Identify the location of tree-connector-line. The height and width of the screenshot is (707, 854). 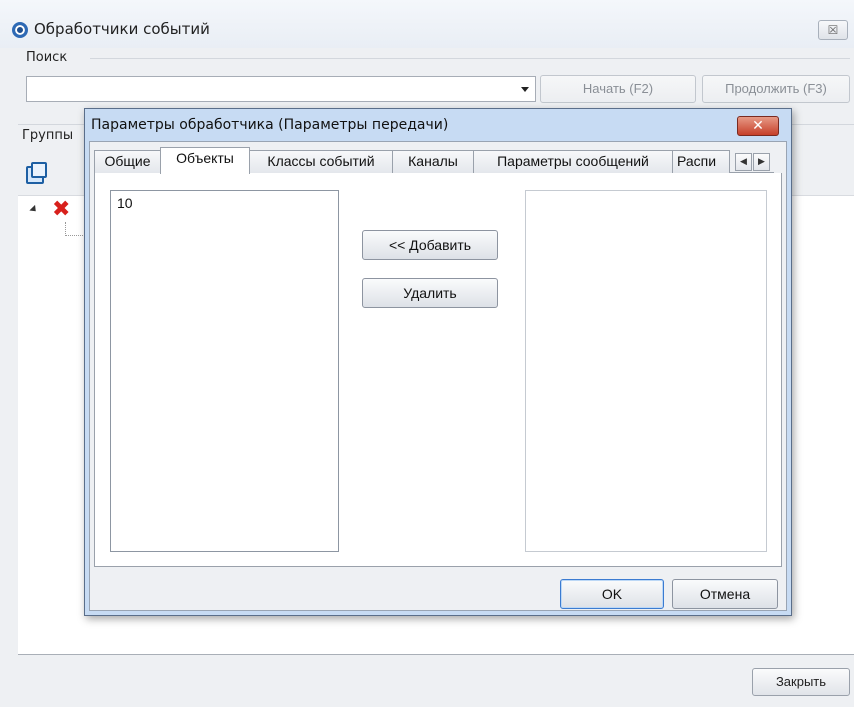
(75, 229).